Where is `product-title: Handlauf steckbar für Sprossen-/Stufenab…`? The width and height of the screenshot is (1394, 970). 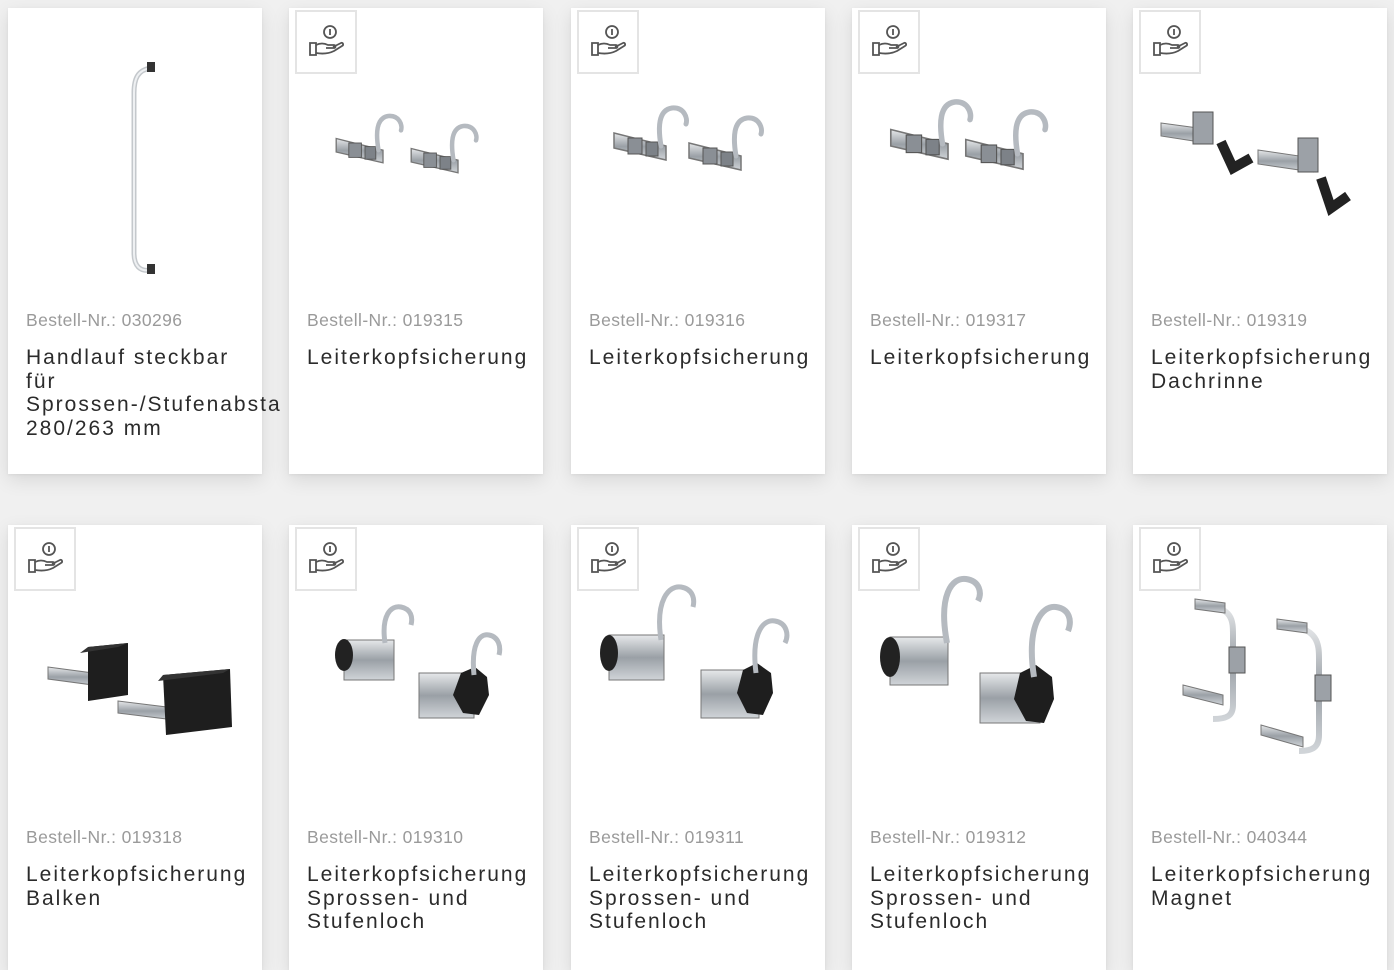
product-title: Handlauf steckbar für Sprossen-/Stufenab… is located at coordinates (176, 393).